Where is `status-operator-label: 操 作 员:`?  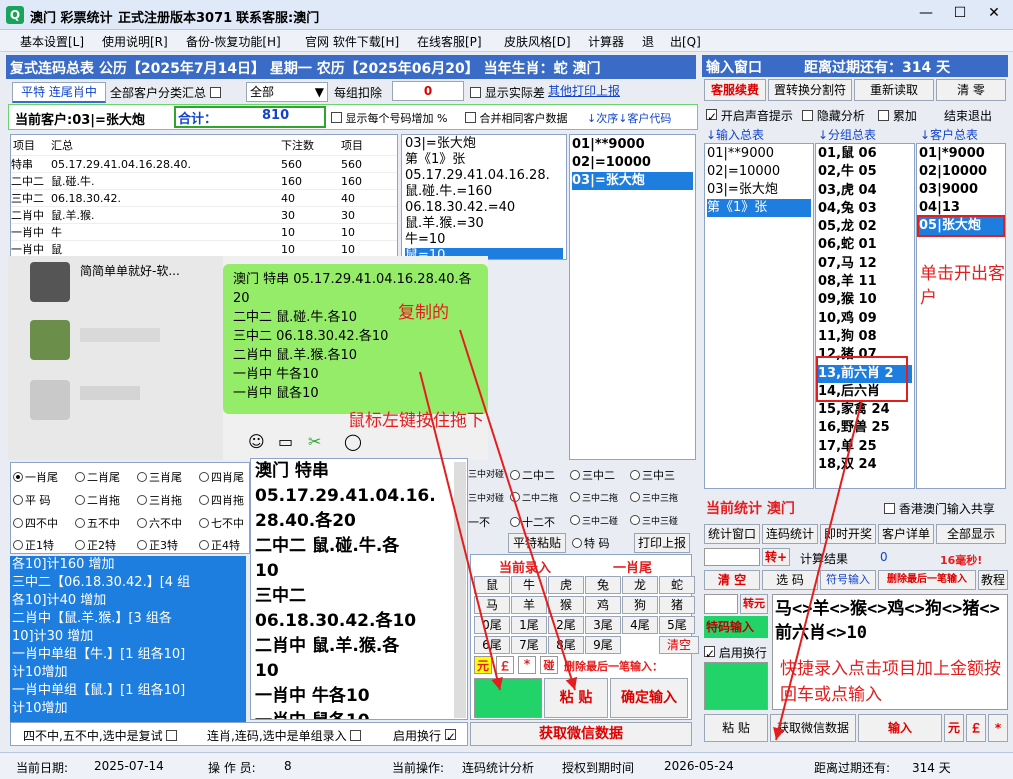 status-operator-label: 操 作 员: is located at coordinates (232, 768).